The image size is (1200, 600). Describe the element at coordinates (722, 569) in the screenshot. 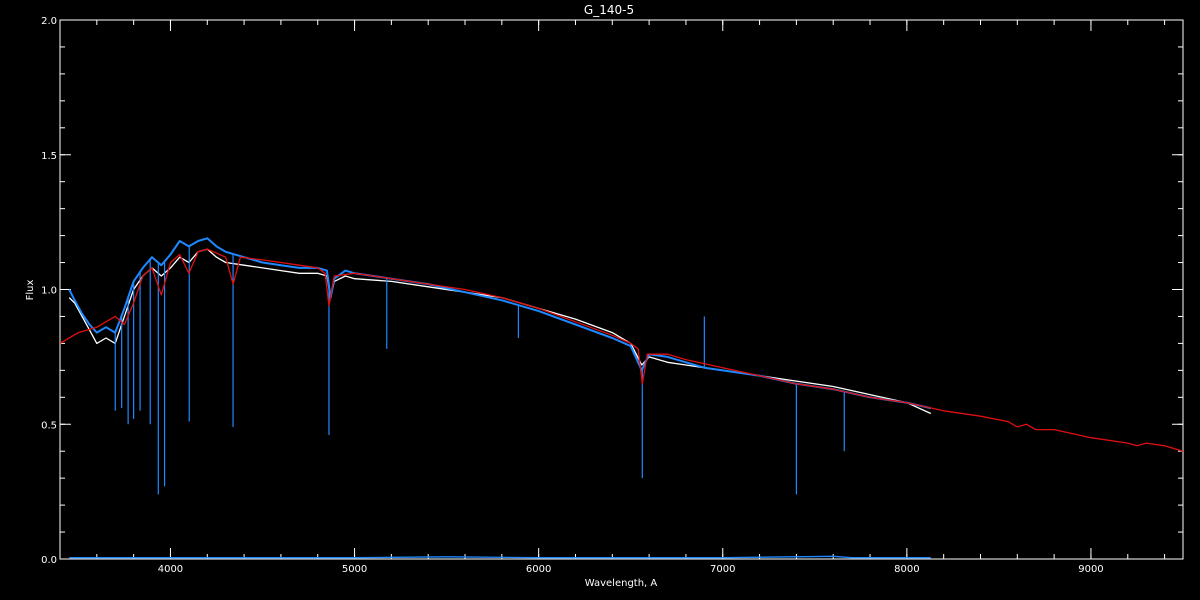

I see `x-tick-label: 7000` at that location.